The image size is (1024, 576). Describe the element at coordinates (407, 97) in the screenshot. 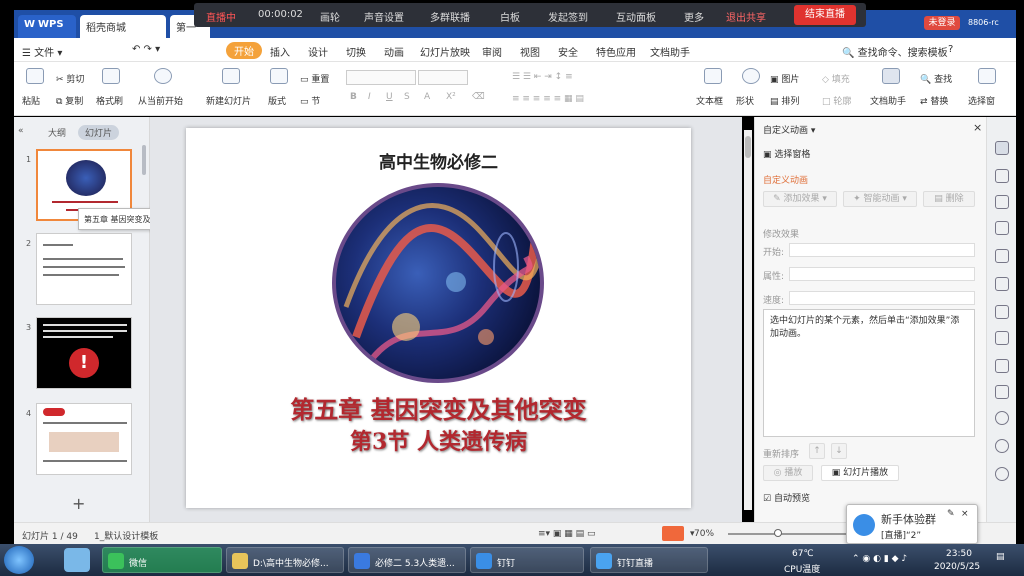

I see `strikethrough-icon: S` at that location.